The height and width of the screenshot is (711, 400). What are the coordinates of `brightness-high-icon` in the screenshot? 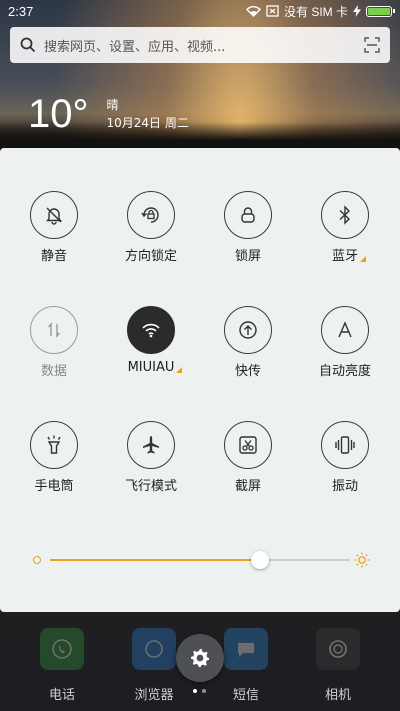 It's located at (362, 560).